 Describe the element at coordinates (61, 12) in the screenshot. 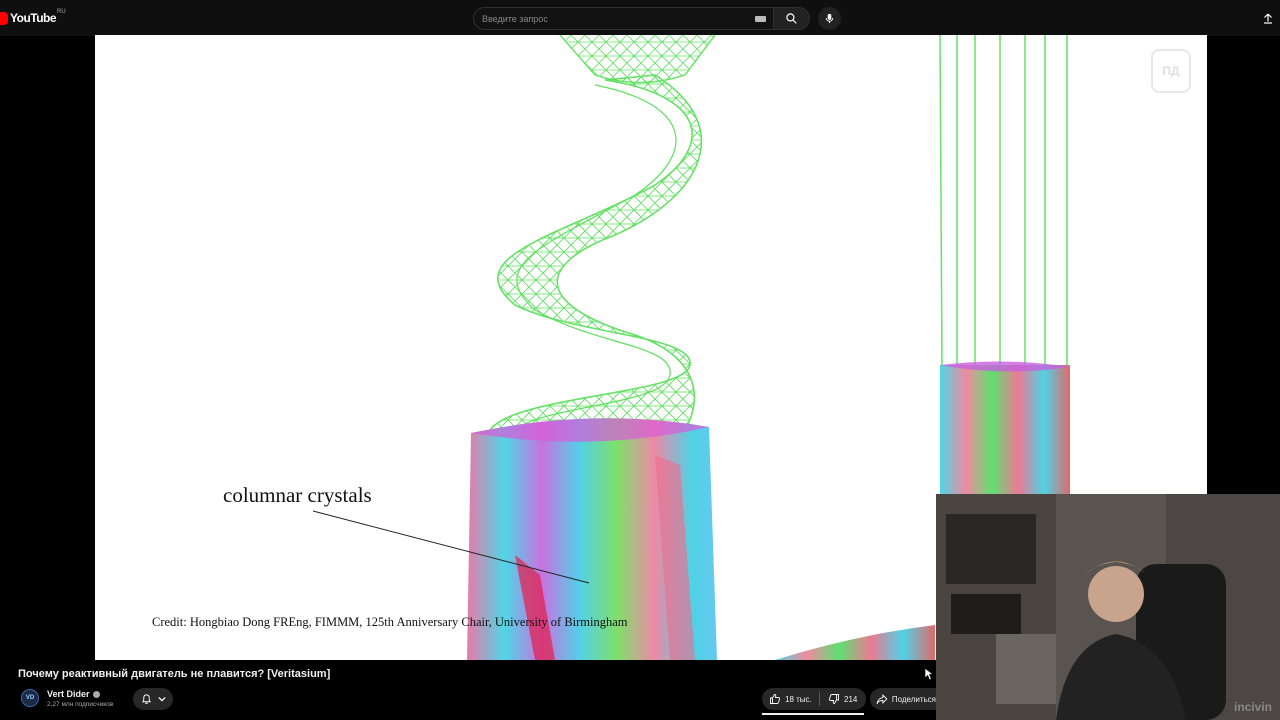

I see `logo-region: RU` at that location.